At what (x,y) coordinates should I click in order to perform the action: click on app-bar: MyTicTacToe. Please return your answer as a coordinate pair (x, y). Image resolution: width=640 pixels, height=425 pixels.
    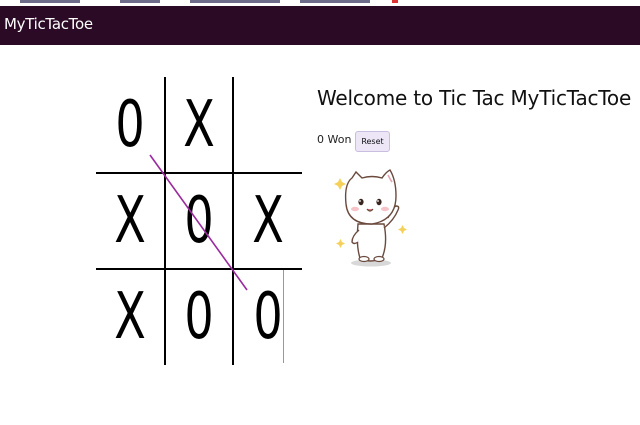
    Looking at the image, I should click on (320, 25).